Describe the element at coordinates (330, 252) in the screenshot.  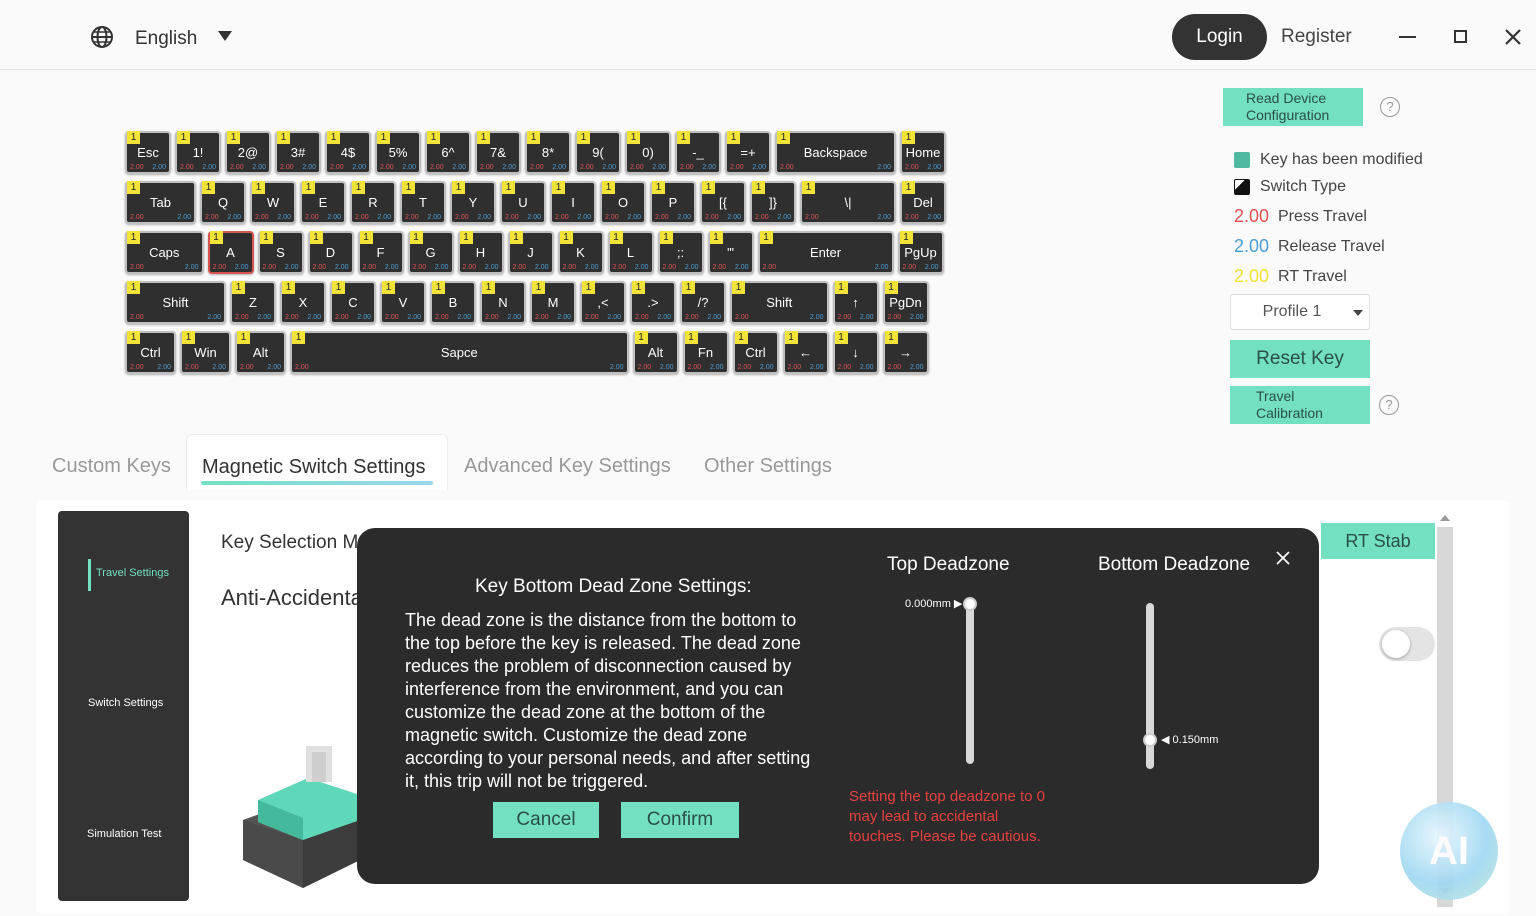
I see `key-2-3: 1 D 2.00 2.00` at that location.